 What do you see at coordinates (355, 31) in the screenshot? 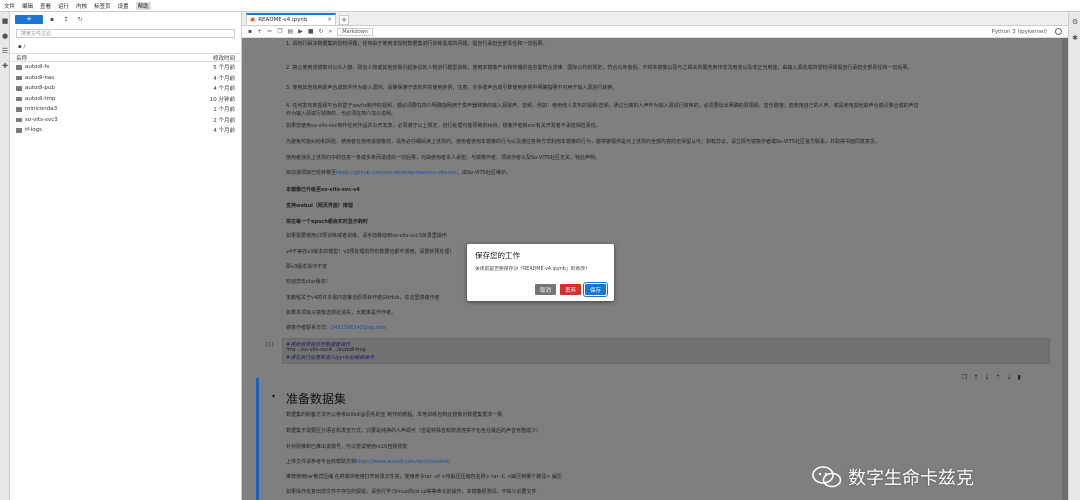
I see `cell-type-select: Markdown` at bounding box center [355, 31].